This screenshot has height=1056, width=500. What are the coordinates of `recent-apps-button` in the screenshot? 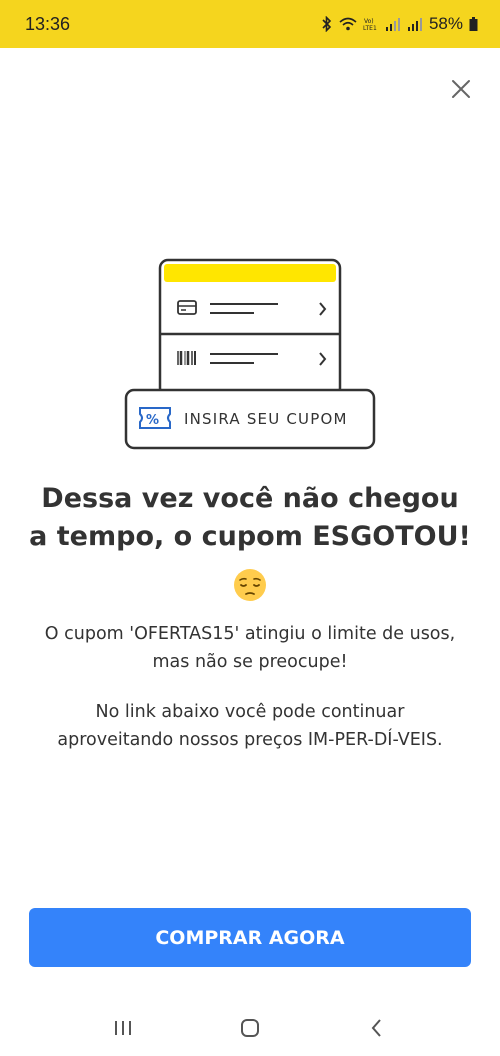 It's located at (123, 1028).